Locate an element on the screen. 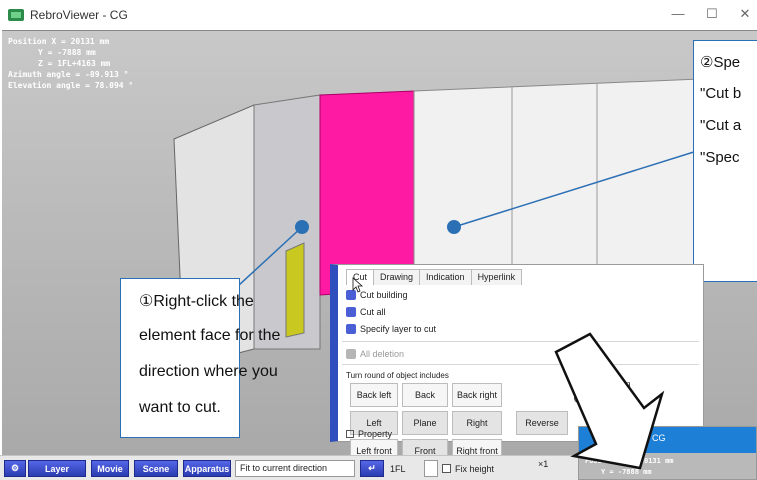 The height and width of the screenshot is (480, 757). direction-plane-button: Plane is located at coordinates (425, 423).